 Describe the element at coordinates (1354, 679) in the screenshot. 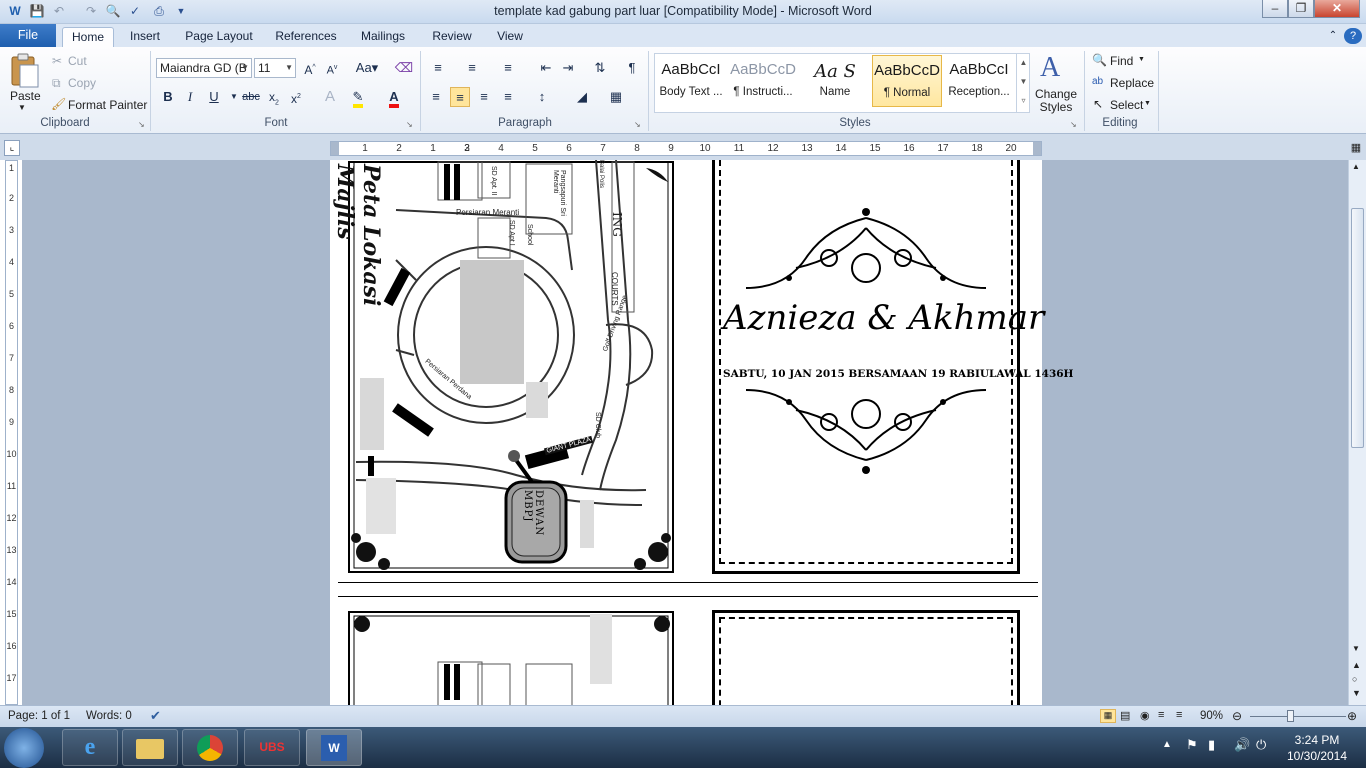

I see `browse-object-icon: ○` at that location.